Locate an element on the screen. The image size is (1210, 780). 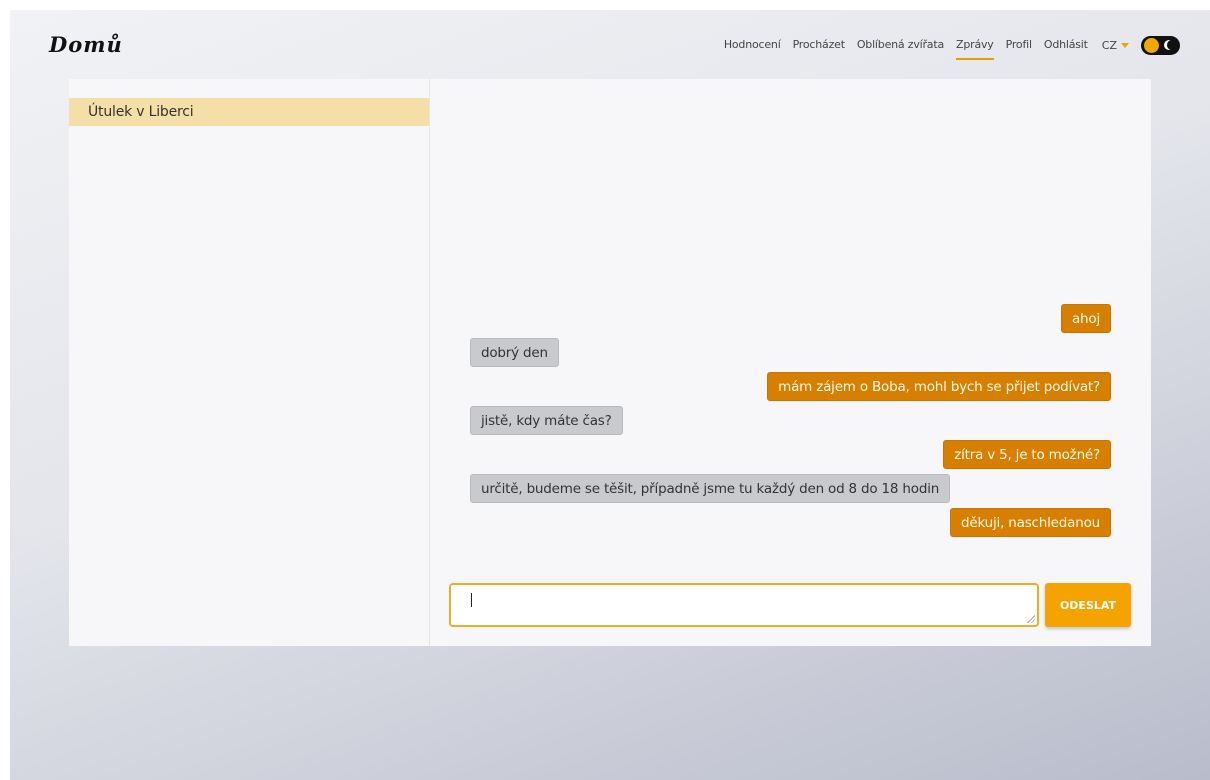
message-row: ahoj is located at coordinates (790, 318).